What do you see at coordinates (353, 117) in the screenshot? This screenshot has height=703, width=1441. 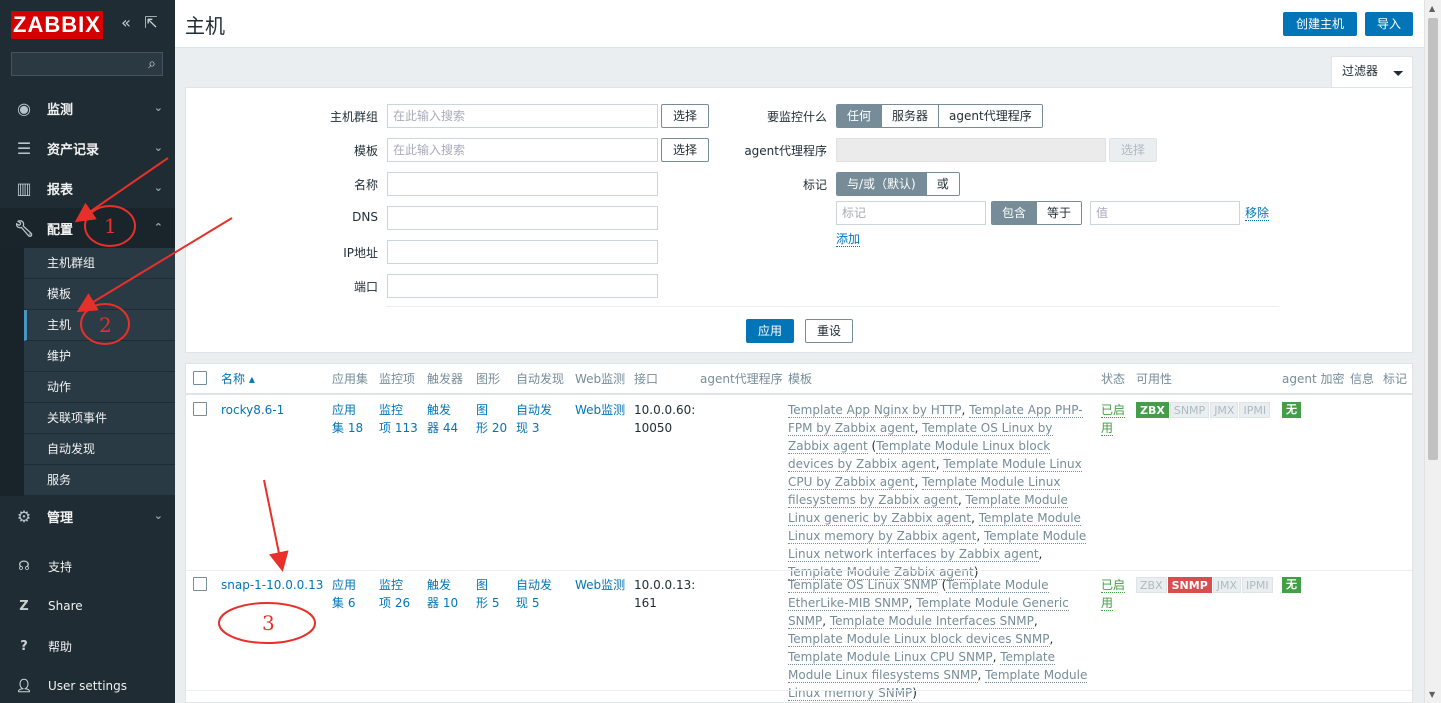 I see `host-groups-label: 主机群组` at bounding box center [353, 117].